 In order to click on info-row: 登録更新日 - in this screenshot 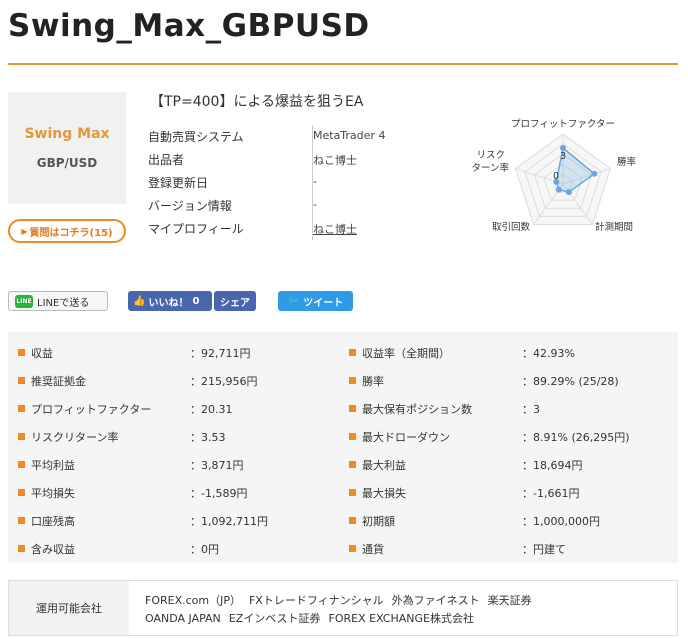, I will do `click(298, 182)`.